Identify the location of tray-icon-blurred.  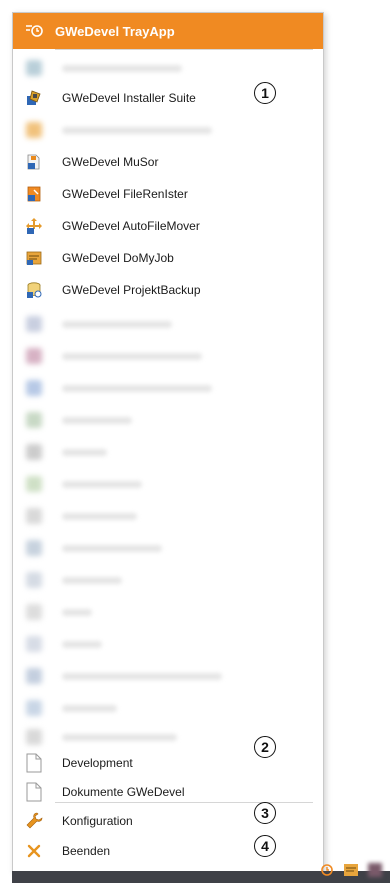
(375, 870).